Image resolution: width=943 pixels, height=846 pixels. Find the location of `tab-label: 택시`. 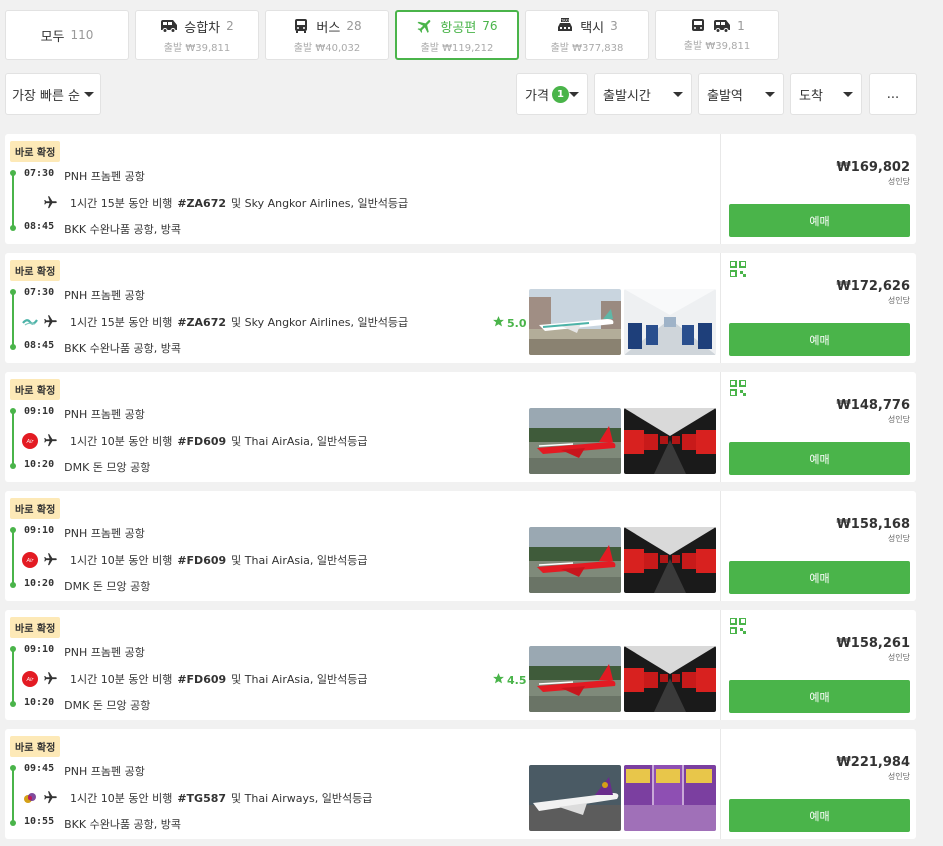

tab-label: 택시 is located at coordinates (592, 28).